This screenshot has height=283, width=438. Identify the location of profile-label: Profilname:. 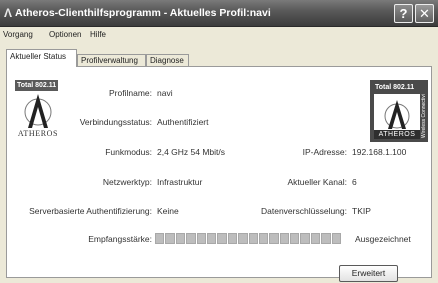
(130, 93).